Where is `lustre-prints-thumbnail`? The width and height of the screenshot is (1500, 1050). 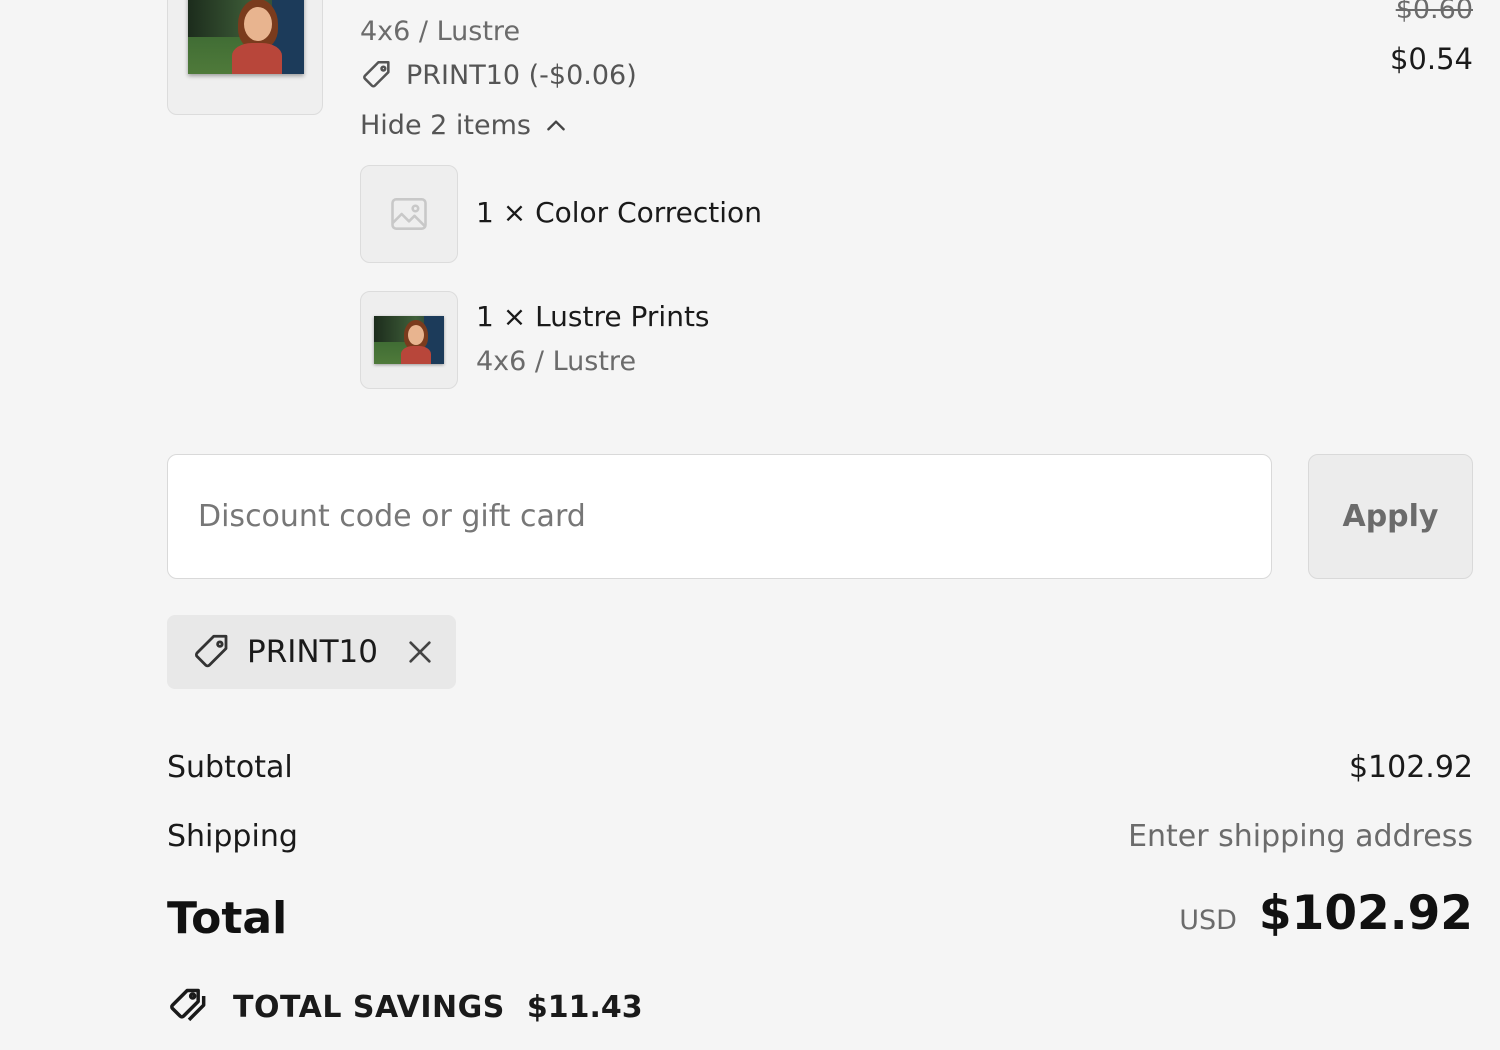
lustre-prints-thumbnail is located at coordinates (409, 340).